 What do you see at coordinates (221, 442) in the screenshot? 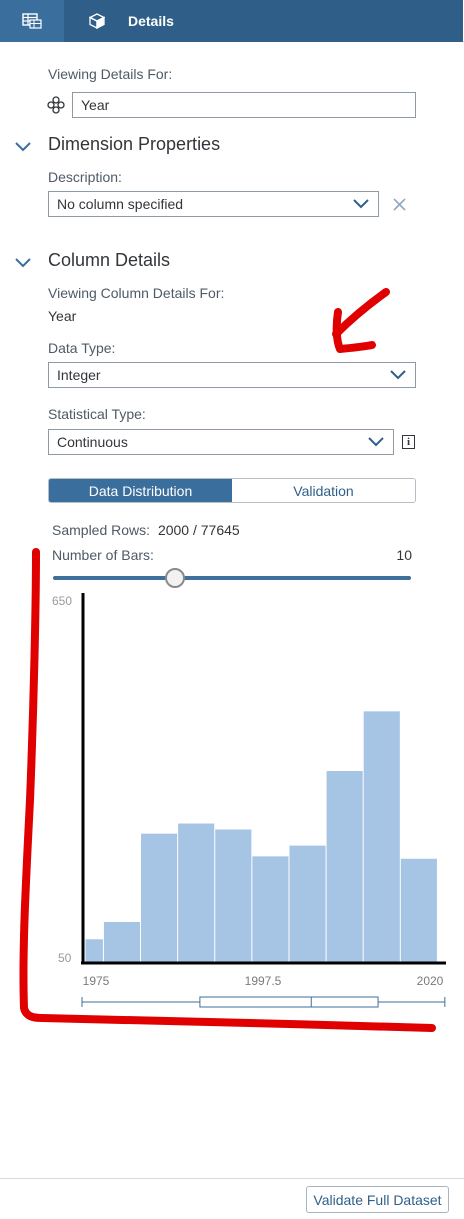
I see `statistical-type-select: Continuous` at bounding box center [221, 442].